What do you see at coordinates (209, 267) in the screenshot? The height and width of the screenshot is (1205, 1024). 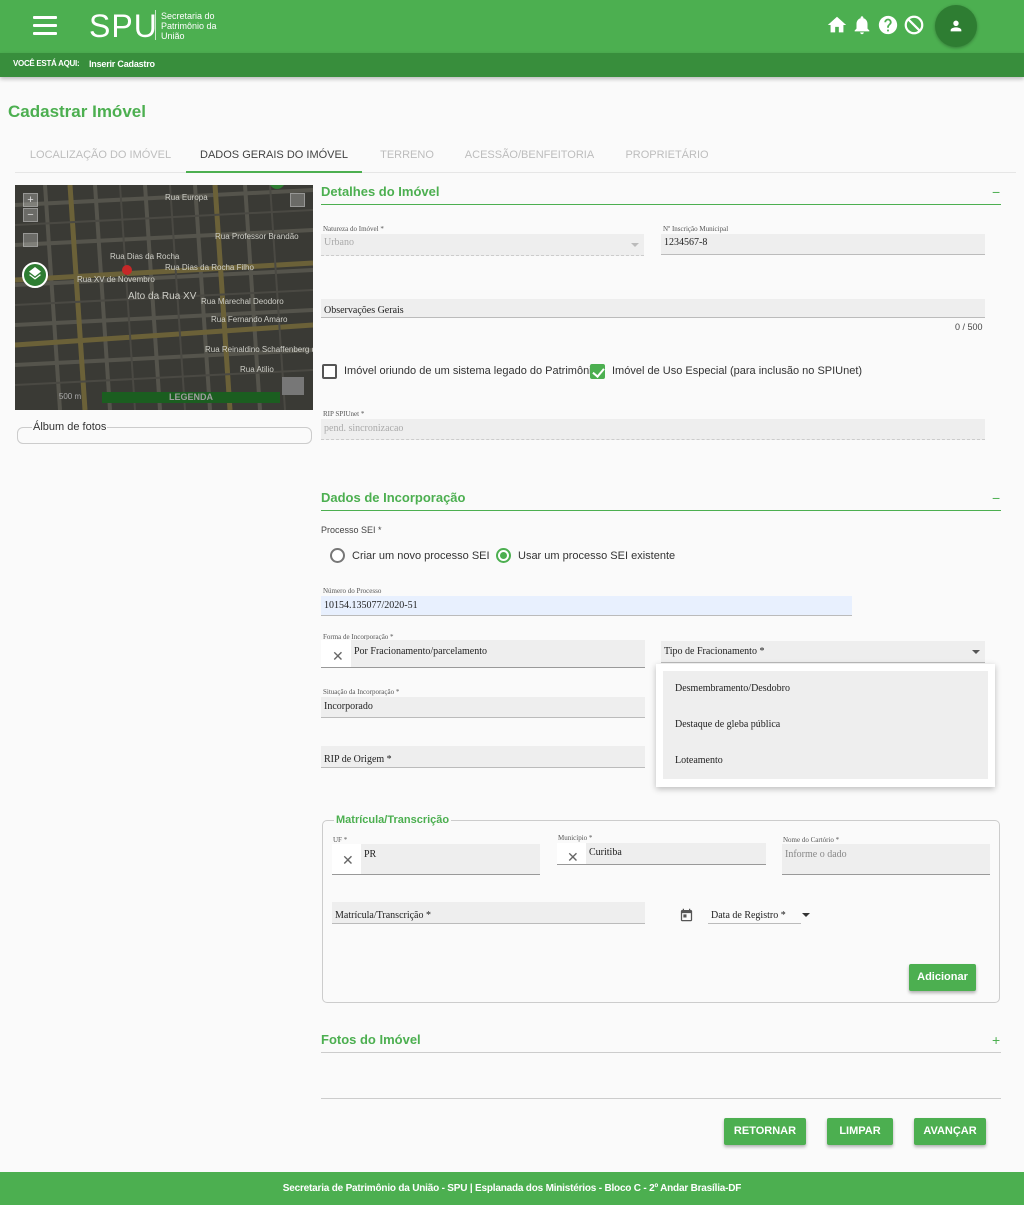 I see `map-street-label: Rua Dias da Rocha Filho` at bounding box center [209, 267].